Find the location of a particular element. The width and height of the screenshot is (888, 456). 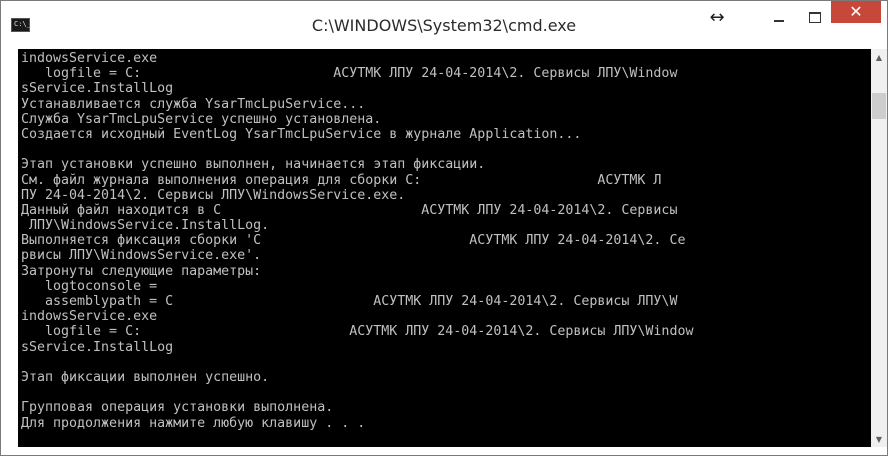

window-title: C:\WINDOWS\System32\cmd.exe is located at coordinates (444, 25).